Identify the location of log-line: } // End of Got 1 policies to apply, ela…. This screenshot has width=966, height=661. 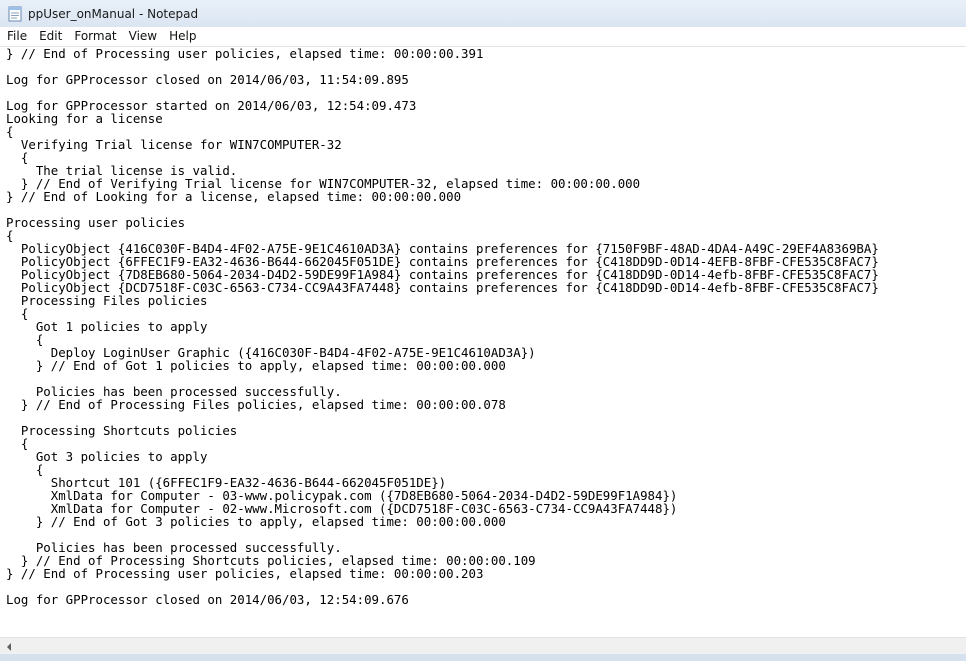
(256, 365).